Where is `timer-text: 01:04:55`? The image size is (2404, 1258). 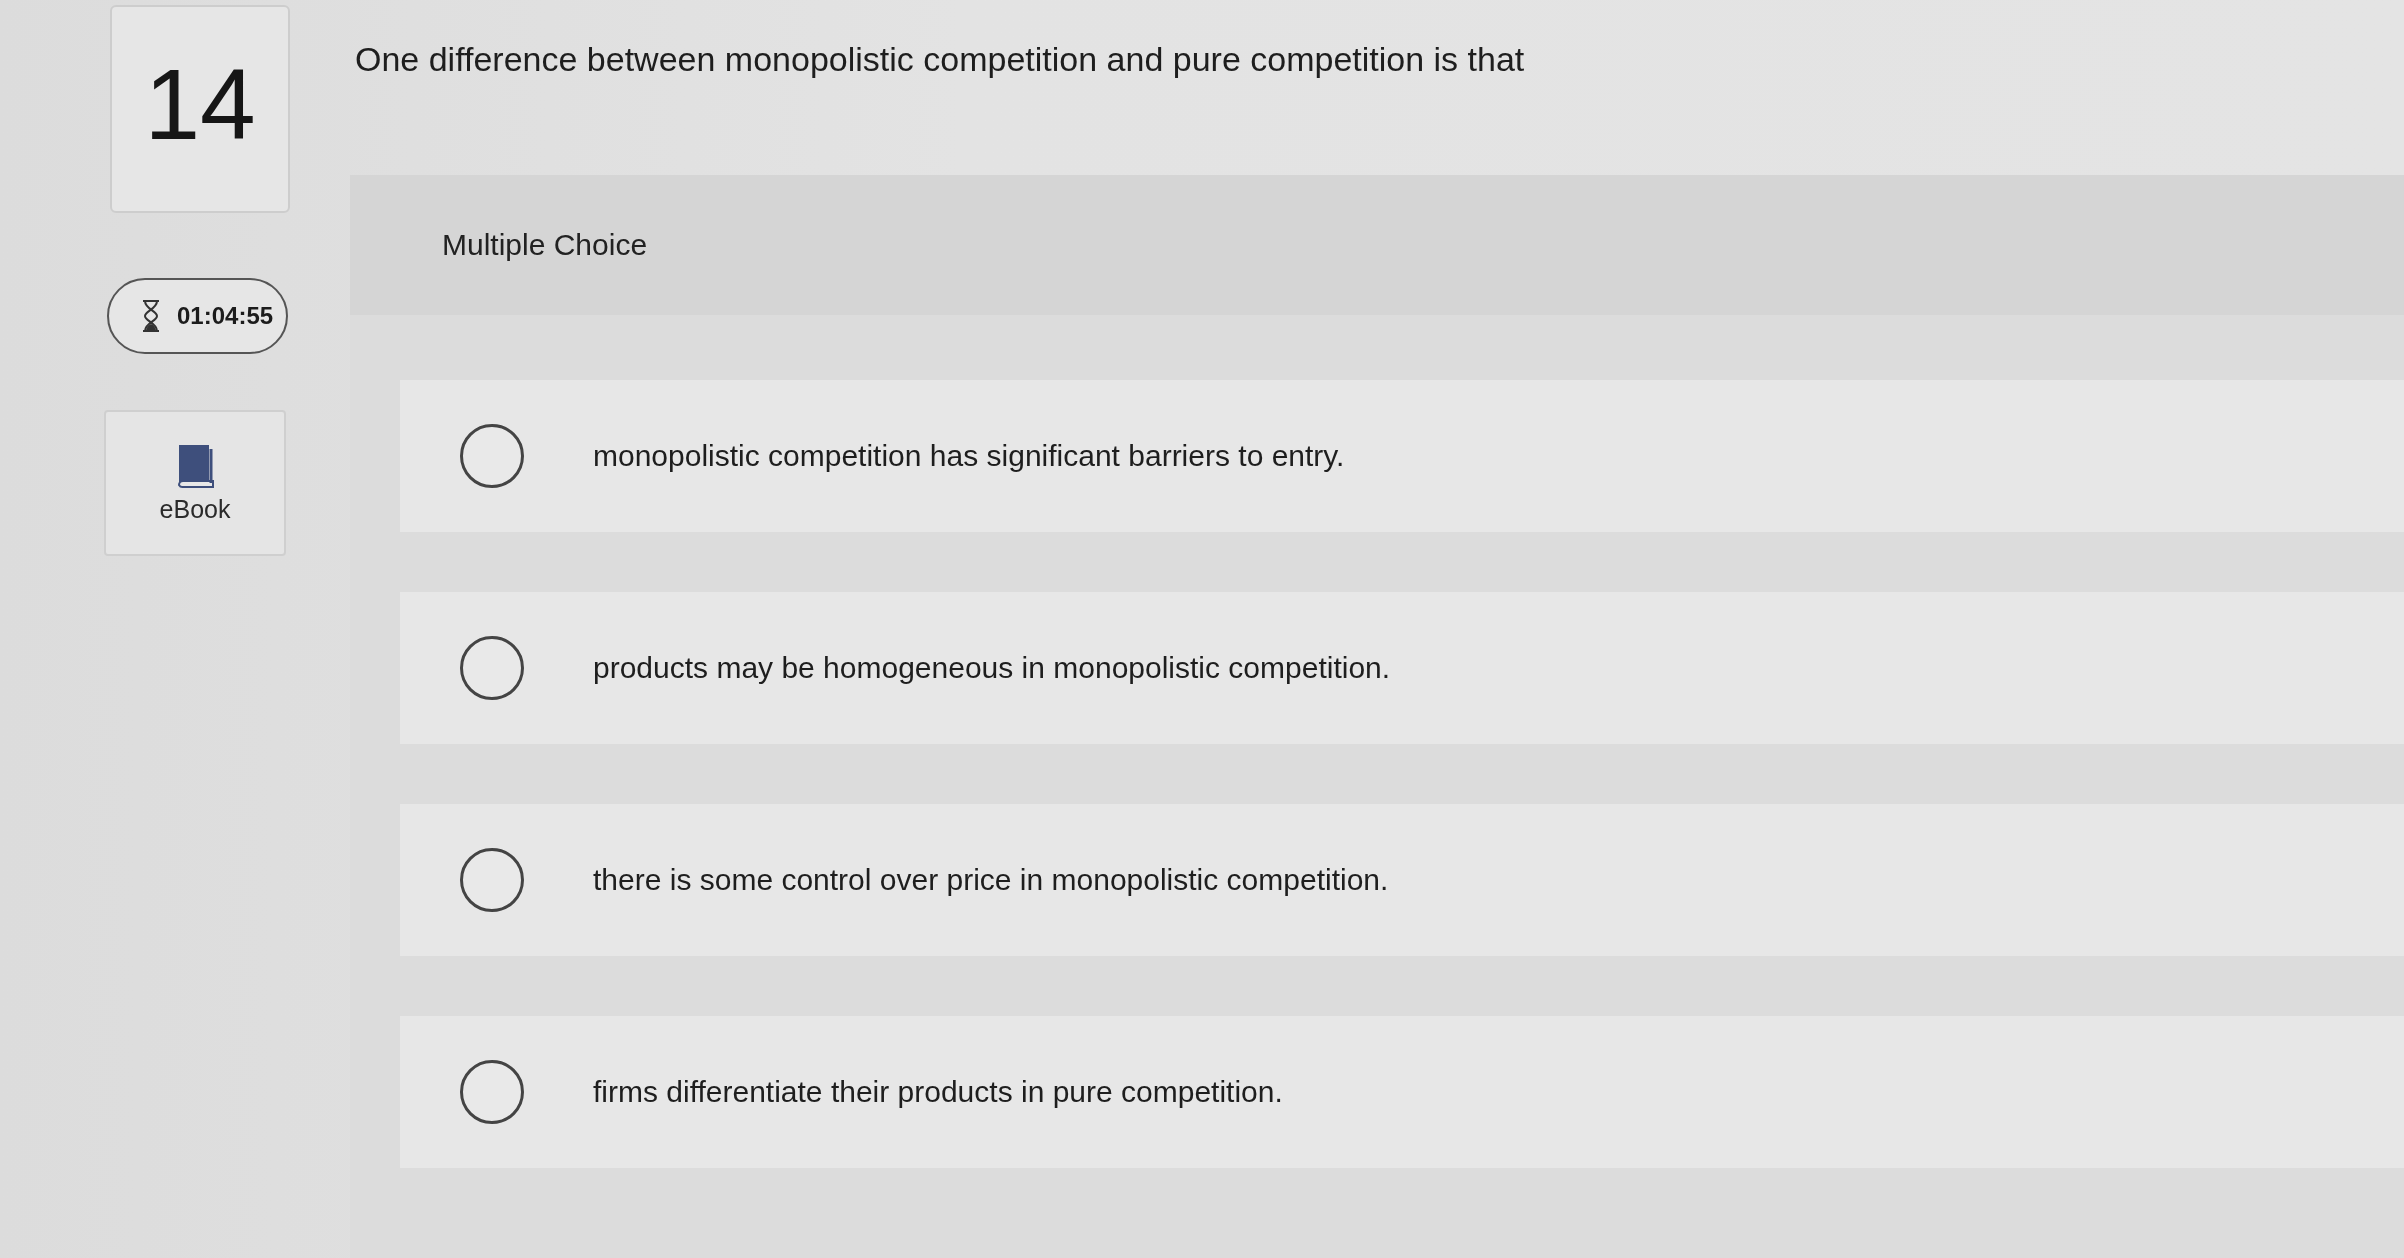
timer-text: 01:04:55 is located at coordinates (225, 316).